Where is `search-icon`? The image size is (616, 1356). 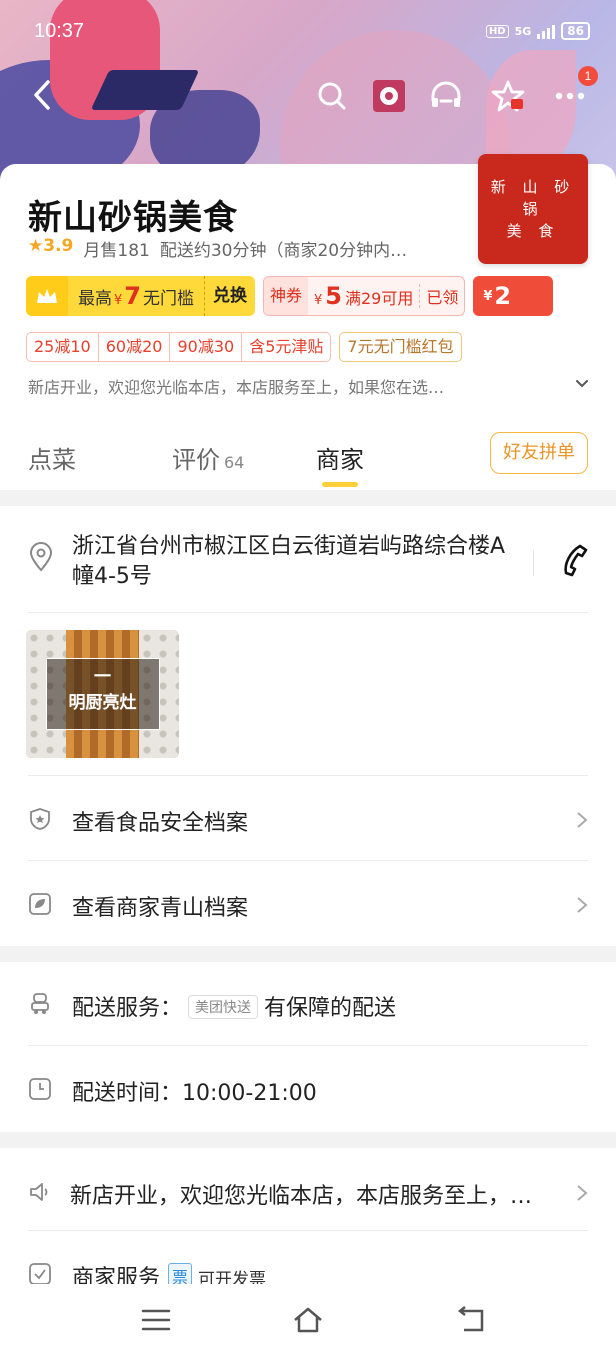
search-icon is located at coordinates (332, 96).